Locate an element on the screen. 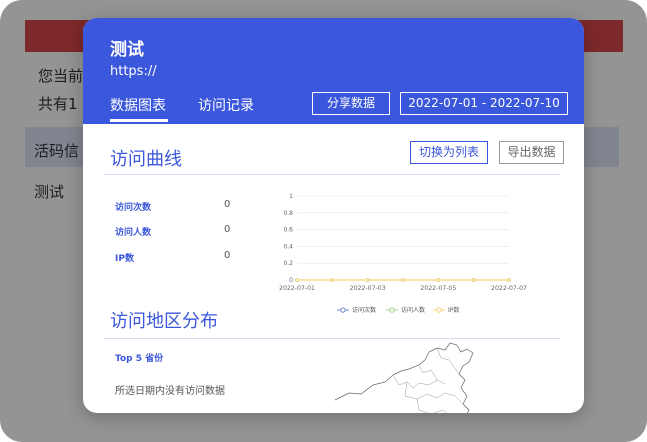  legend-label: 访问人数 is located at coordinates (413, 310).